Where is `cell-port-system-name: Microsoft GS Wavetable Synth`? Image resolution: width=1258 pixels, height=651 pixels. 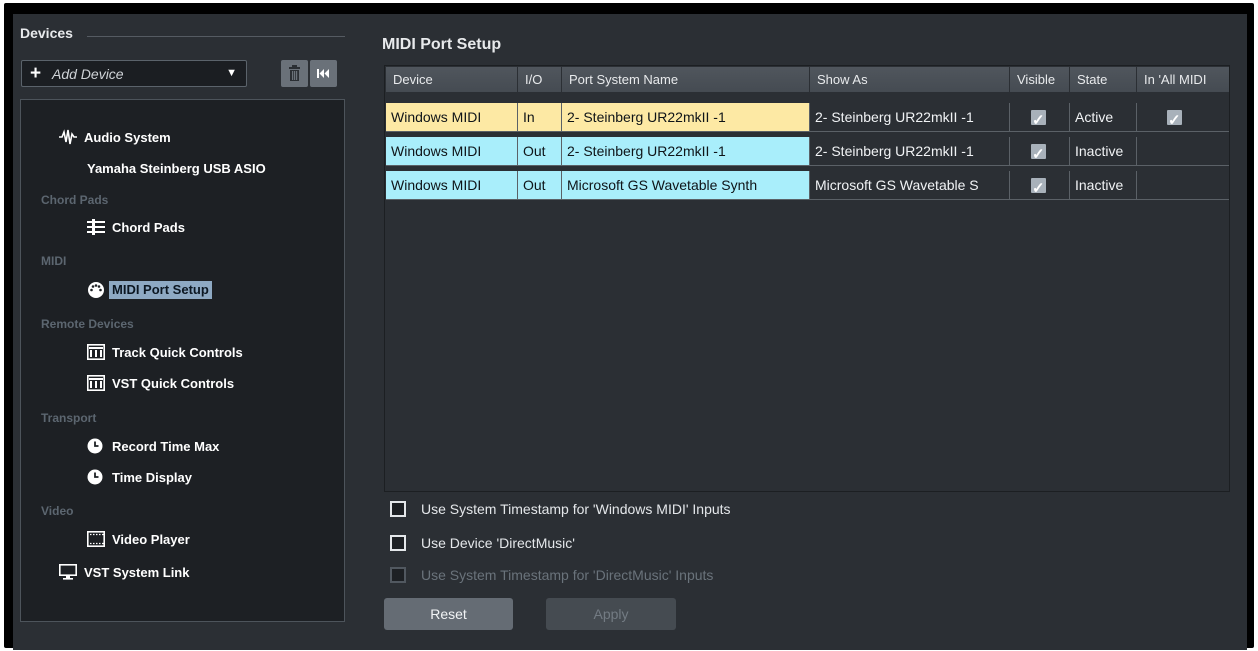 cell-port-system-name: Microsoft GS Wavetable Synth is located at coordinates (686, 185).